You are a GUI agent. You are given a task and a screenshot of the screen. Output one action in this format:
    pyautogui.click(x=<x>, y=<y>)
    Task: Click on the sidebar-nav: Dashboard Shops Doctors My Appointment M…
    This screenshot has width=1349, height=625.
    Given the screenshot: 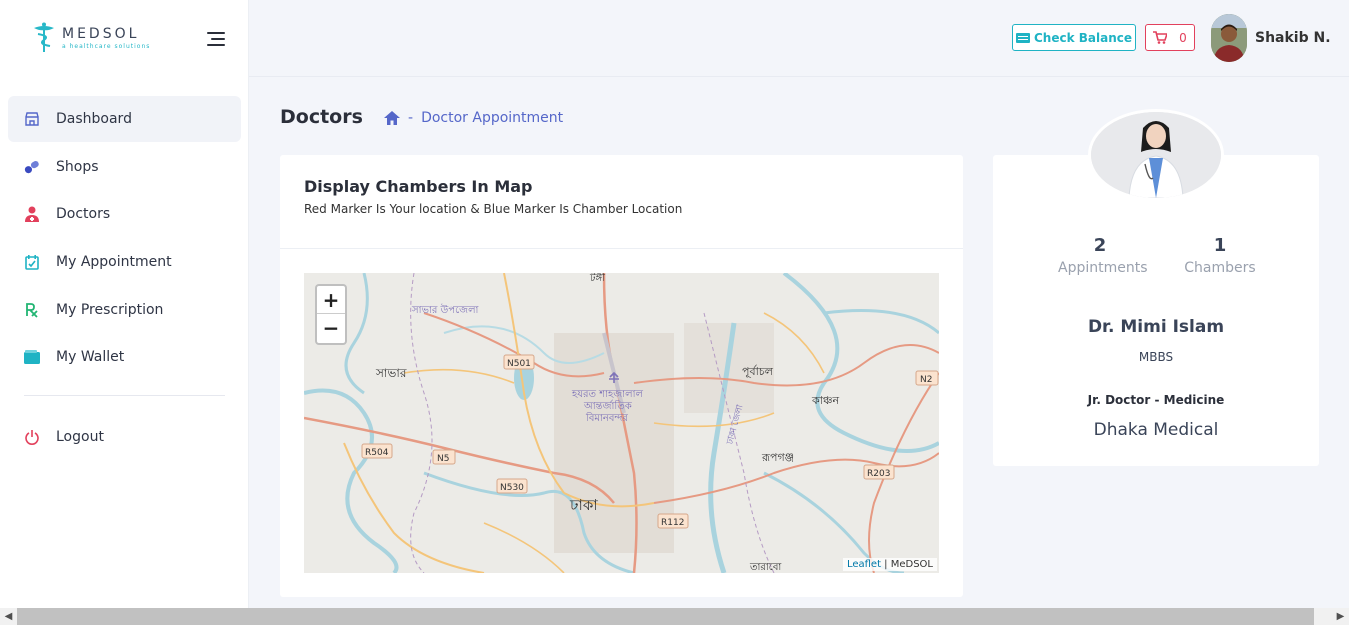 What is the action you would take?
    pyautogui.click(x=124, y=279)
    